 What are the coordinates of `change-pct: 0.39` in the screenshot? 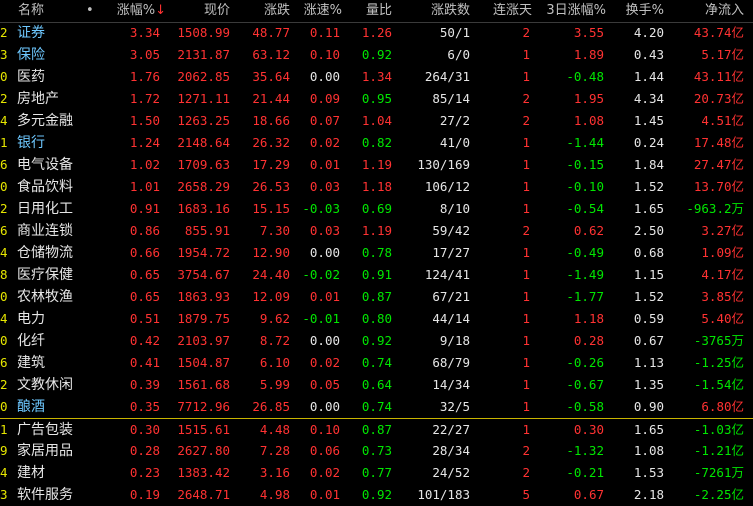 It's located at (144, 384).